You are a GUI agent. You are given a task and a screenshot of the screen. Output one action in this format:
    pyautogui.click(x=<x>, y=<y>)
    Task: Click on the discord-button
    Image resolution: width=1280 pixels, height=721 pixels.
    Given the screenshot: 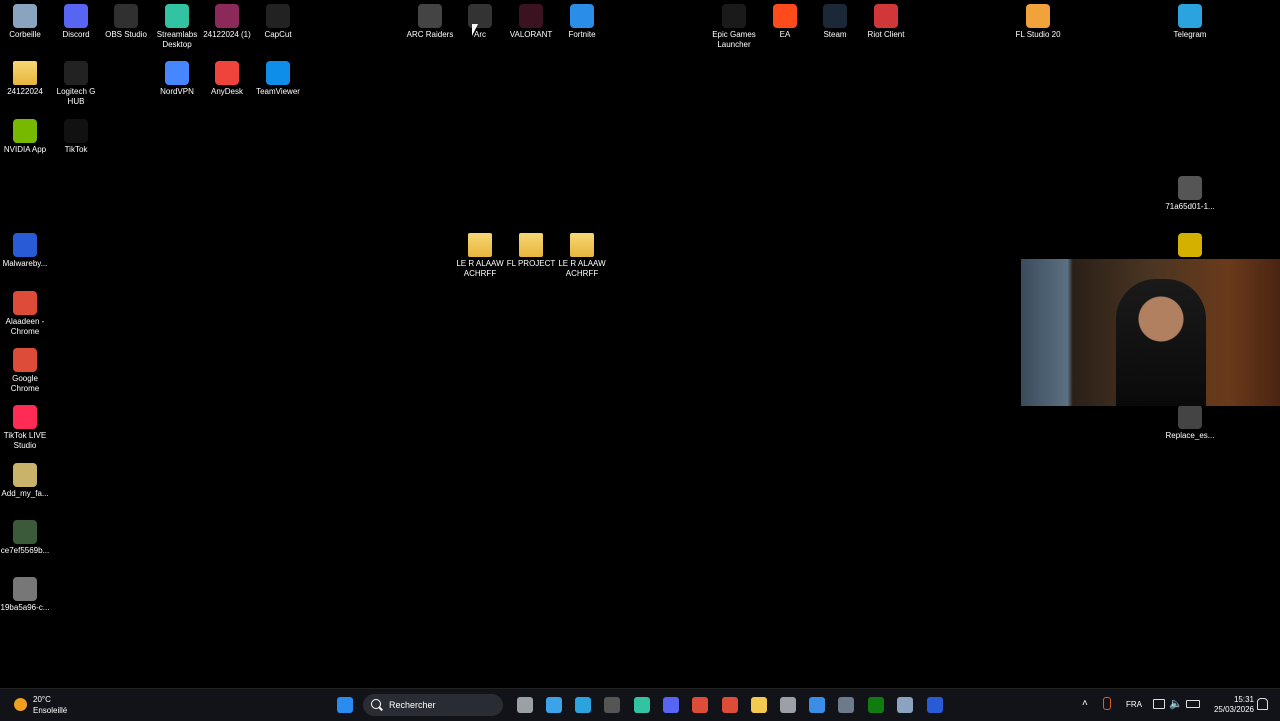 What is the action you would take?
    pyautogui.click(x=671, y=705)
    